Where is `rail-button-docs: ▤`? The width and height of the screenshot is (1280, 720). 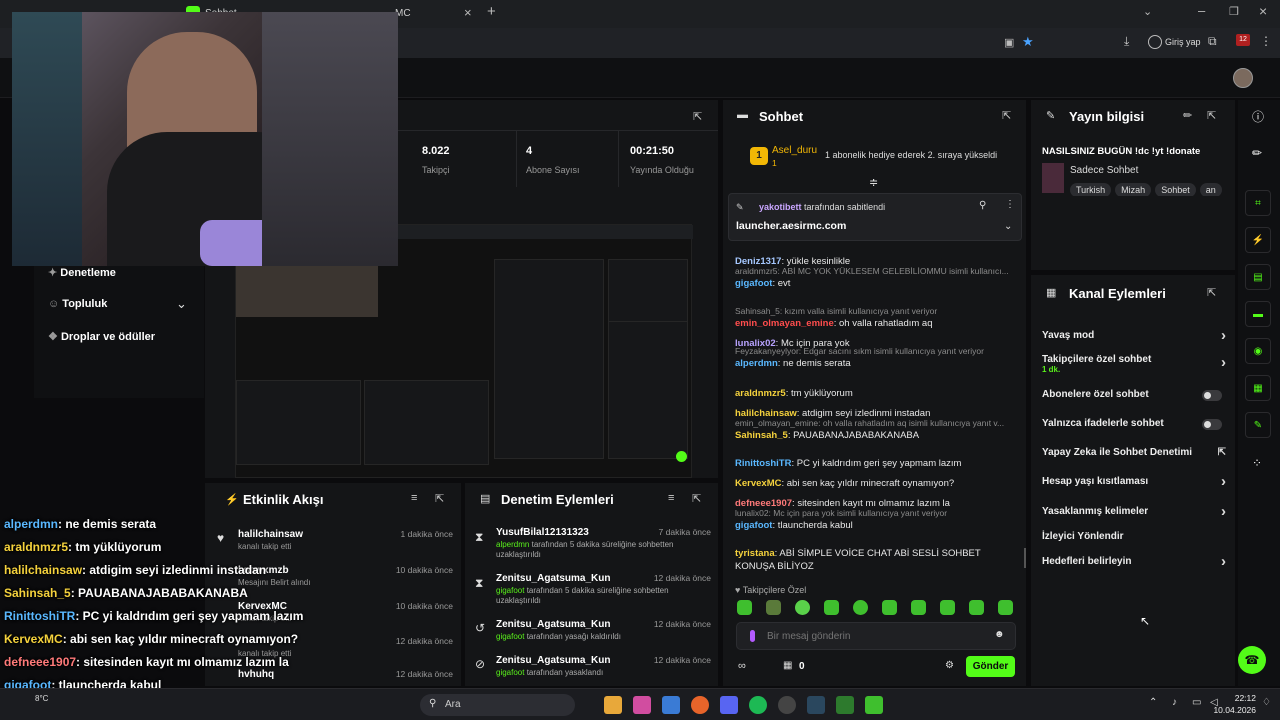 rail-button-docs: ▤ is located at coordinates (1258, 277).